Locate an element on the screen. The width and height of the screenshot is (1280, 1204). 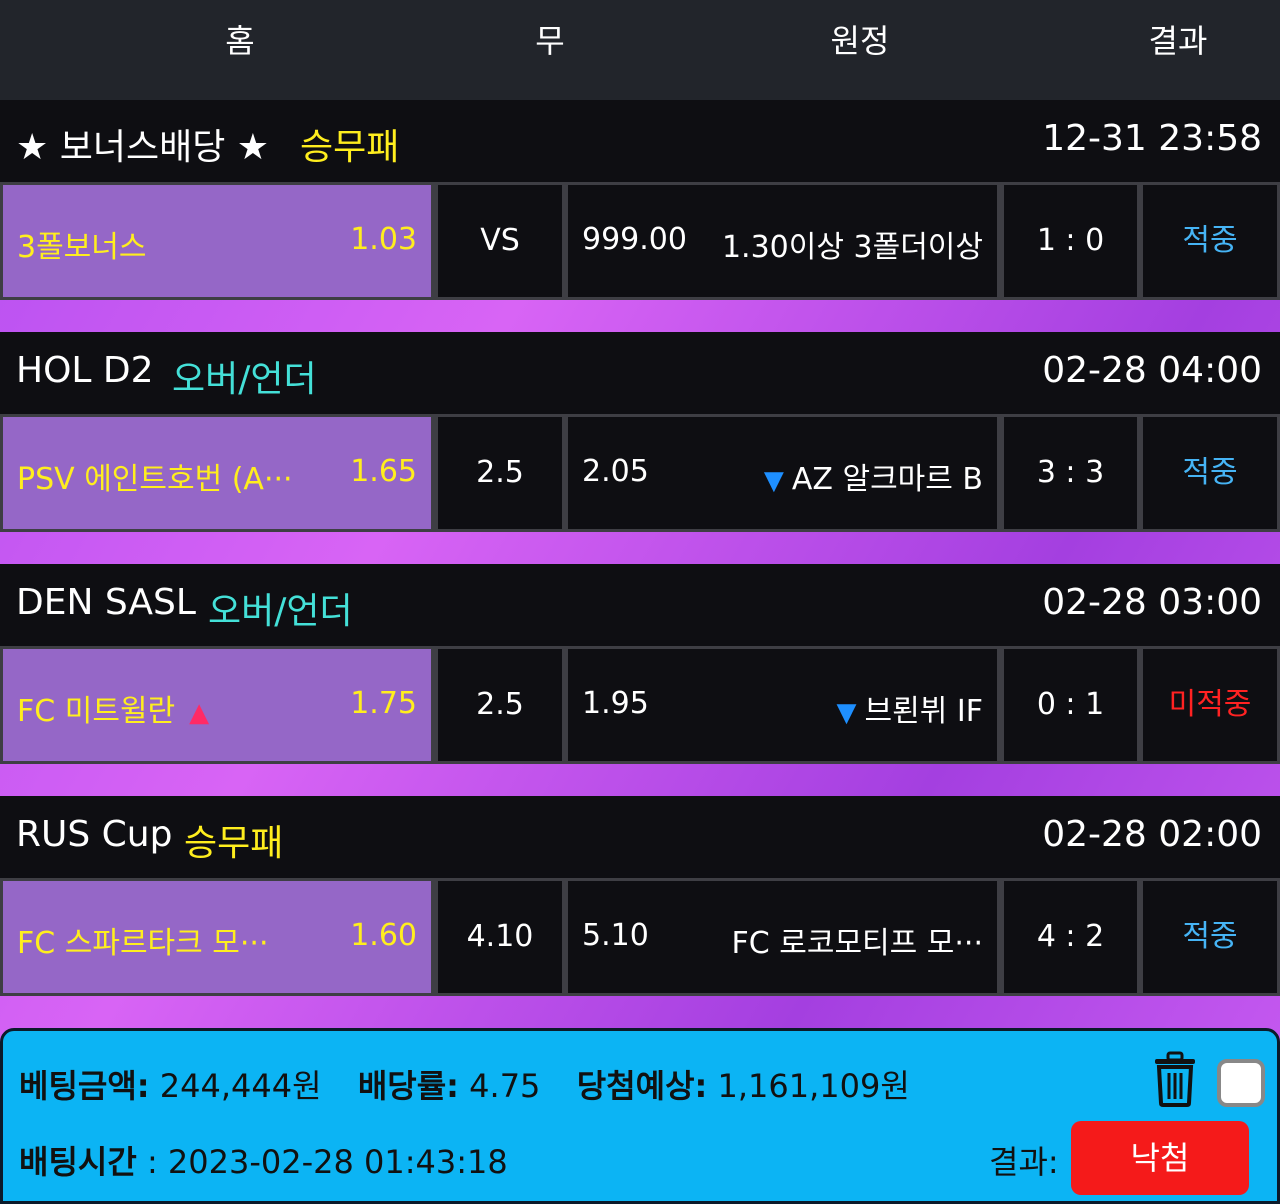
away-odds: 1.95 is located at coordinates (615, 703).